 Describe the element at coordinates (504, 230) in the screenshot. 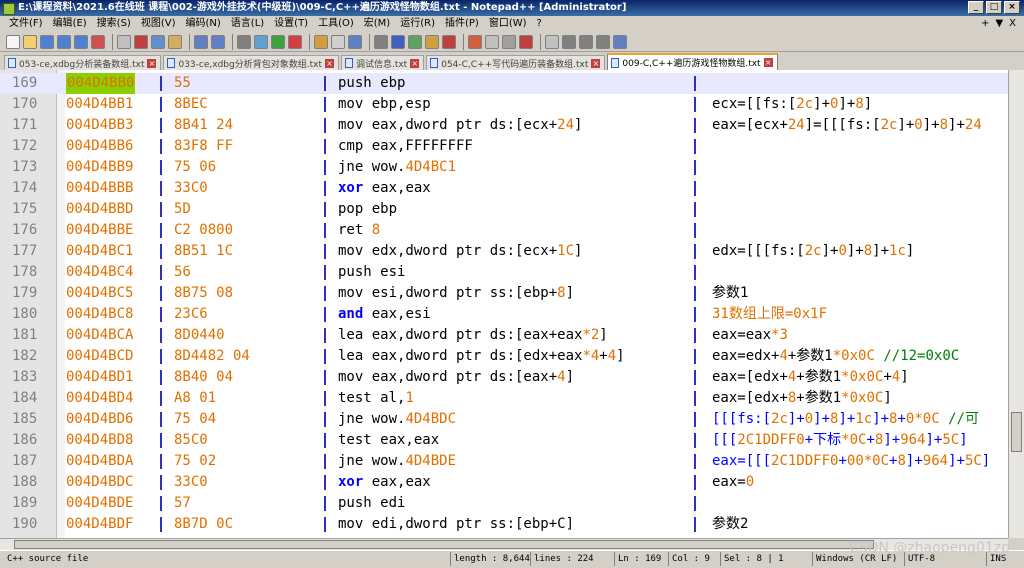

I see `code-line: 176 004D4BBE C2 0800 ret 8` at that location.